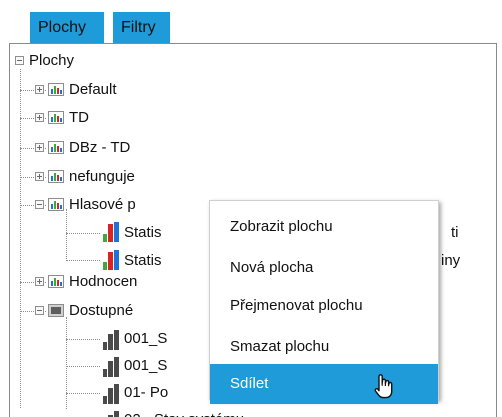 The width and height of the screenshot is (502, 417). What do you see at coordinates (251, 23) in the screenshot?
I see `tab-bar: Plochy Filtry` at bounding box center [251, 23].